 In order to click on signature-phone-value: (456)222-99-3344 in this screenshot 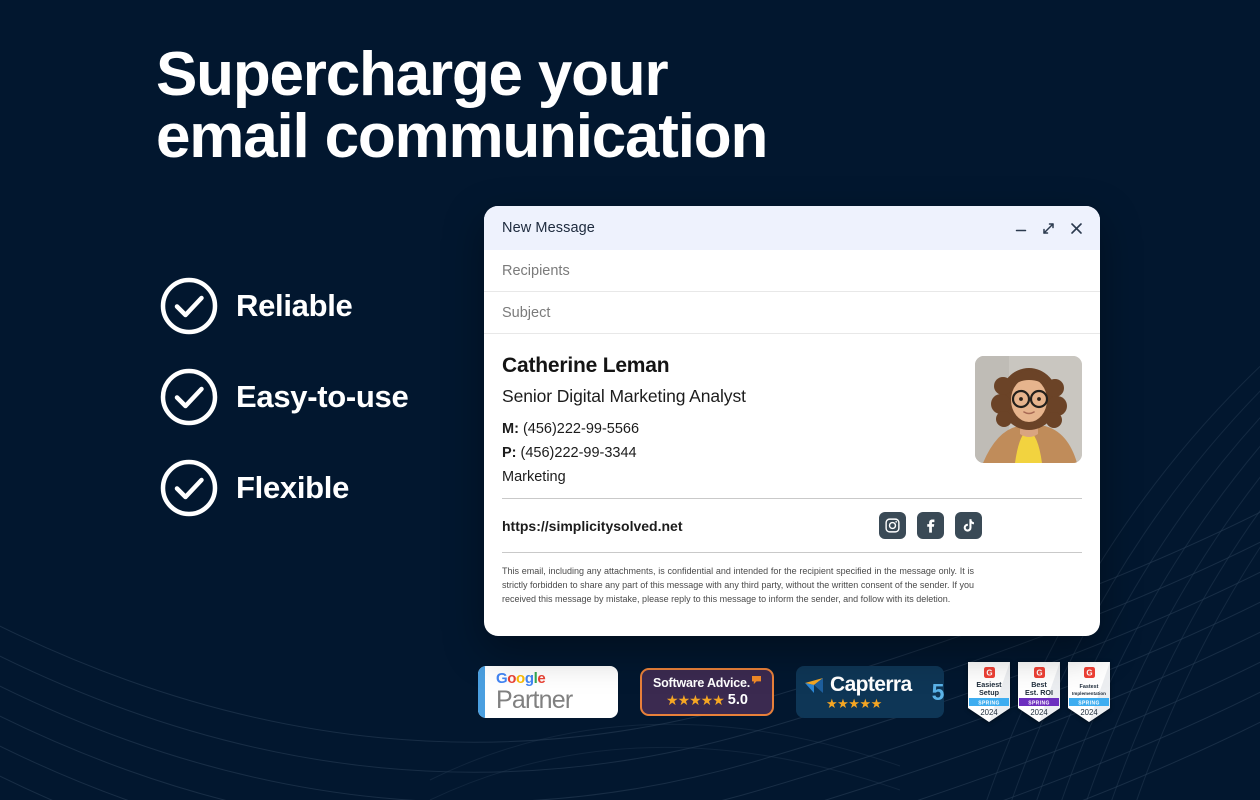, I will do `click(578, 453)`.